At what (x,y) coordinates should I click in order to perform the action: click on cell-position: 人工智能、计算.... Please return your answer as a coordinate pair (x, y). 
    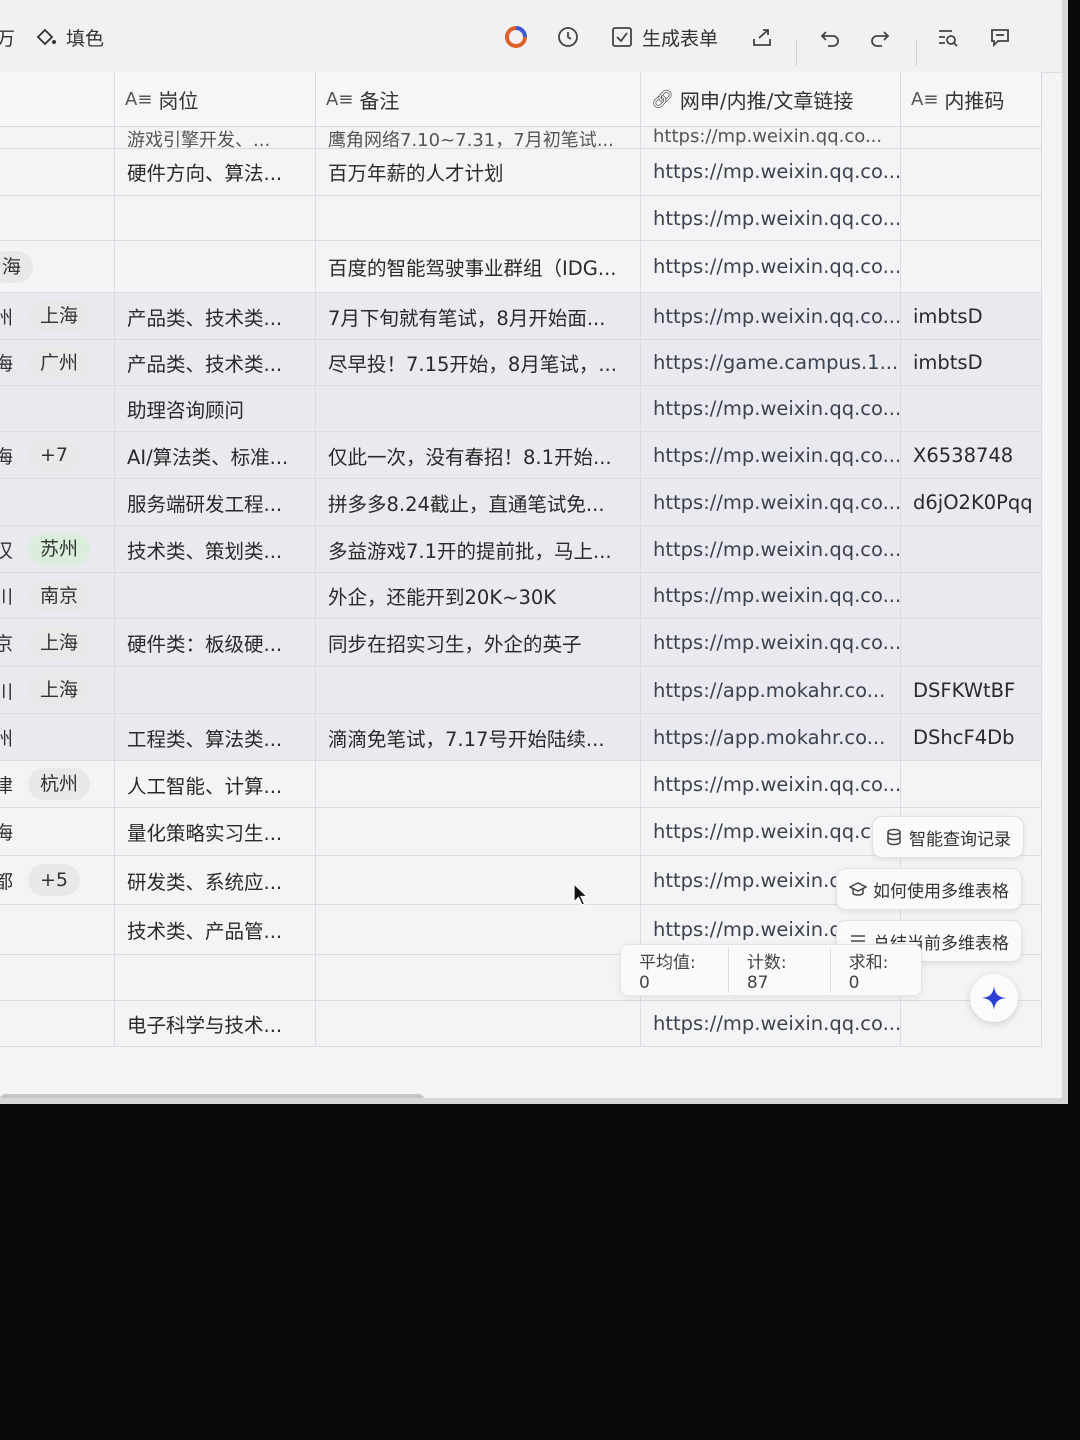
    Looking at the image, I should click on (215, 784).